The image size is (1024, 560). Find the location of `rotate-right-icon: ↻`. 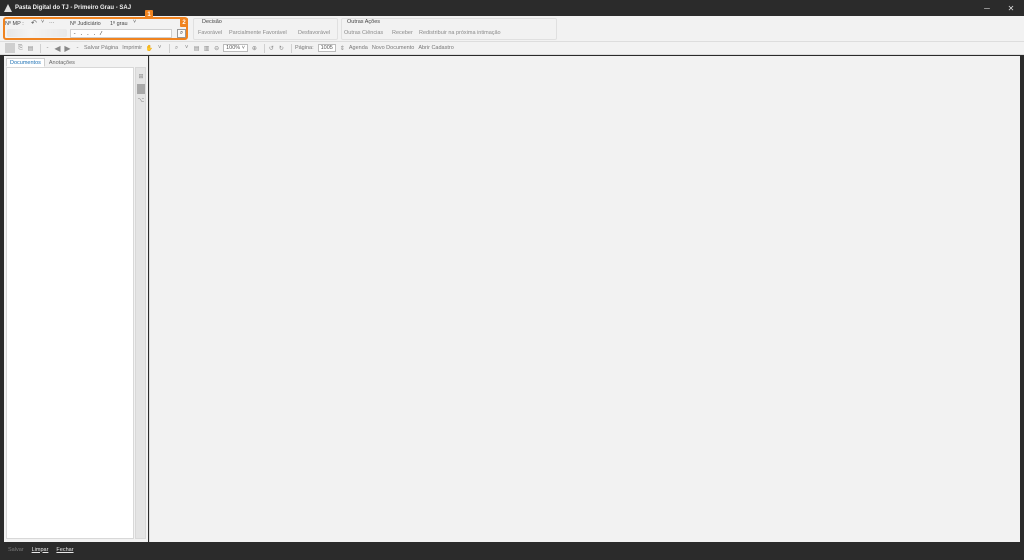

rotate-right-icon: ↻ is located at coordinates (281, 48).